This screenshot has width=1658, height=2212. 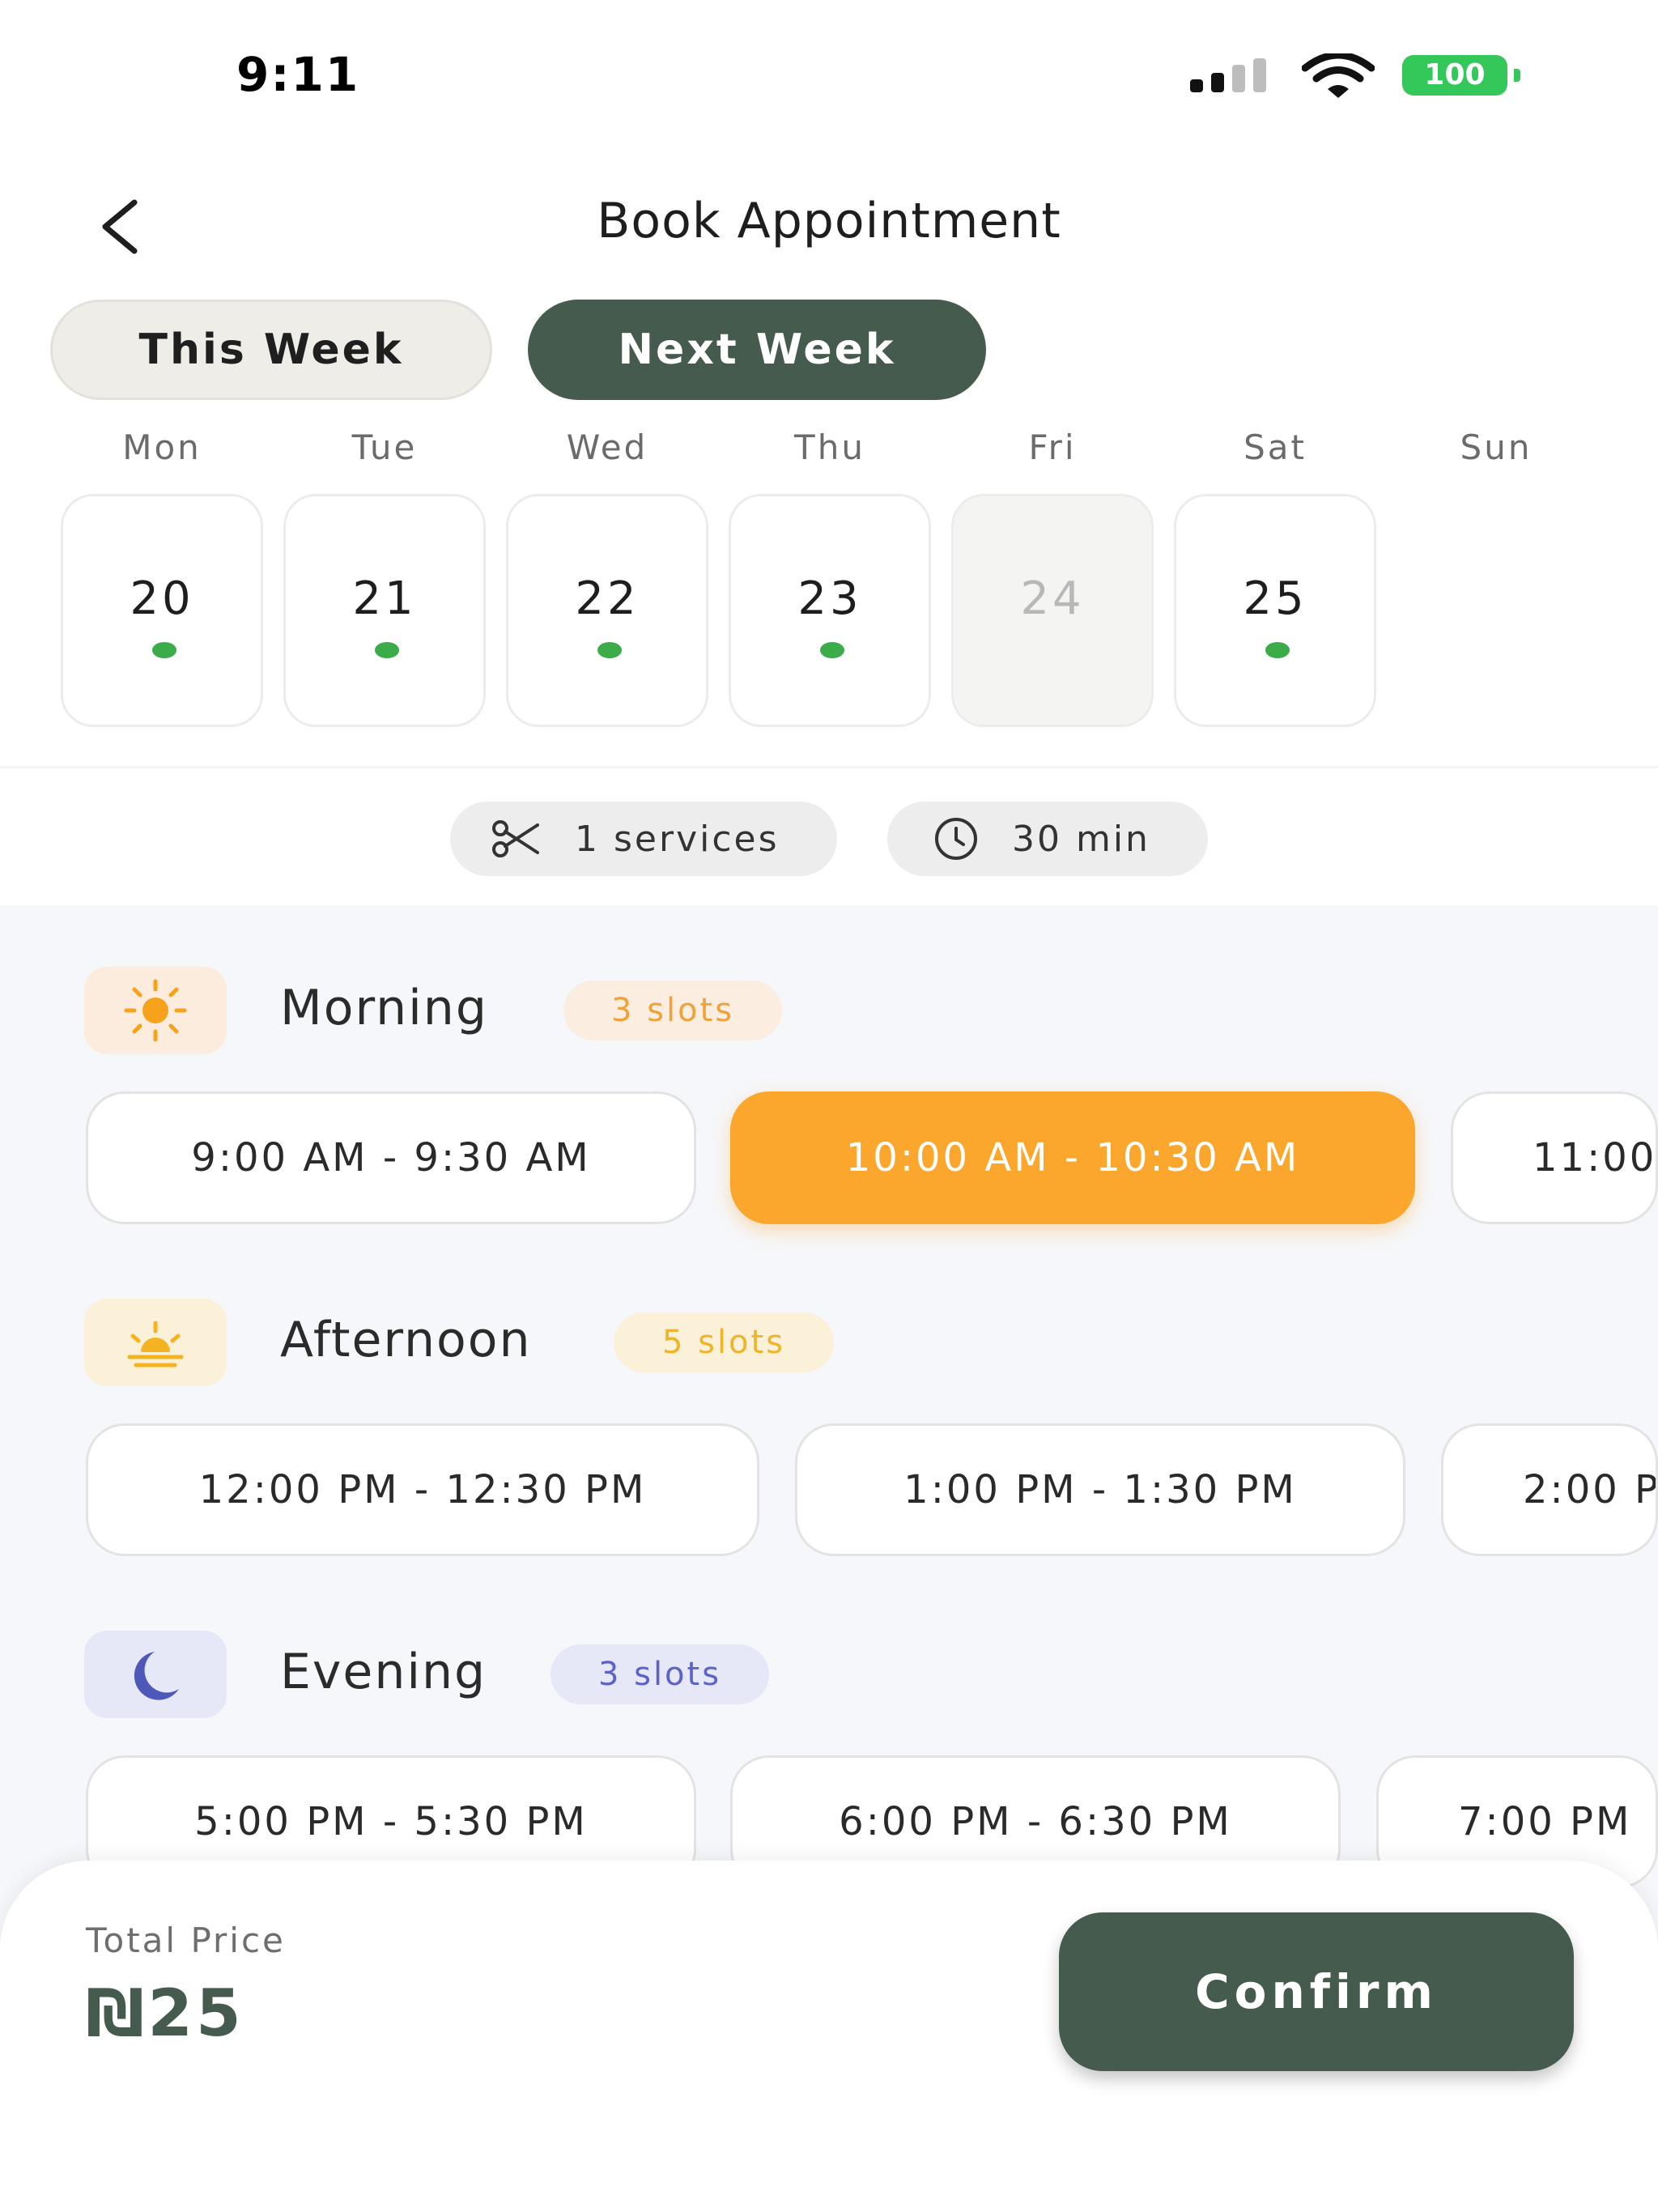 What do you see at coordinates (186, 1941) in the screenshot?
I see `total-price-label: Total Price` at bounding box center [186, 1941].